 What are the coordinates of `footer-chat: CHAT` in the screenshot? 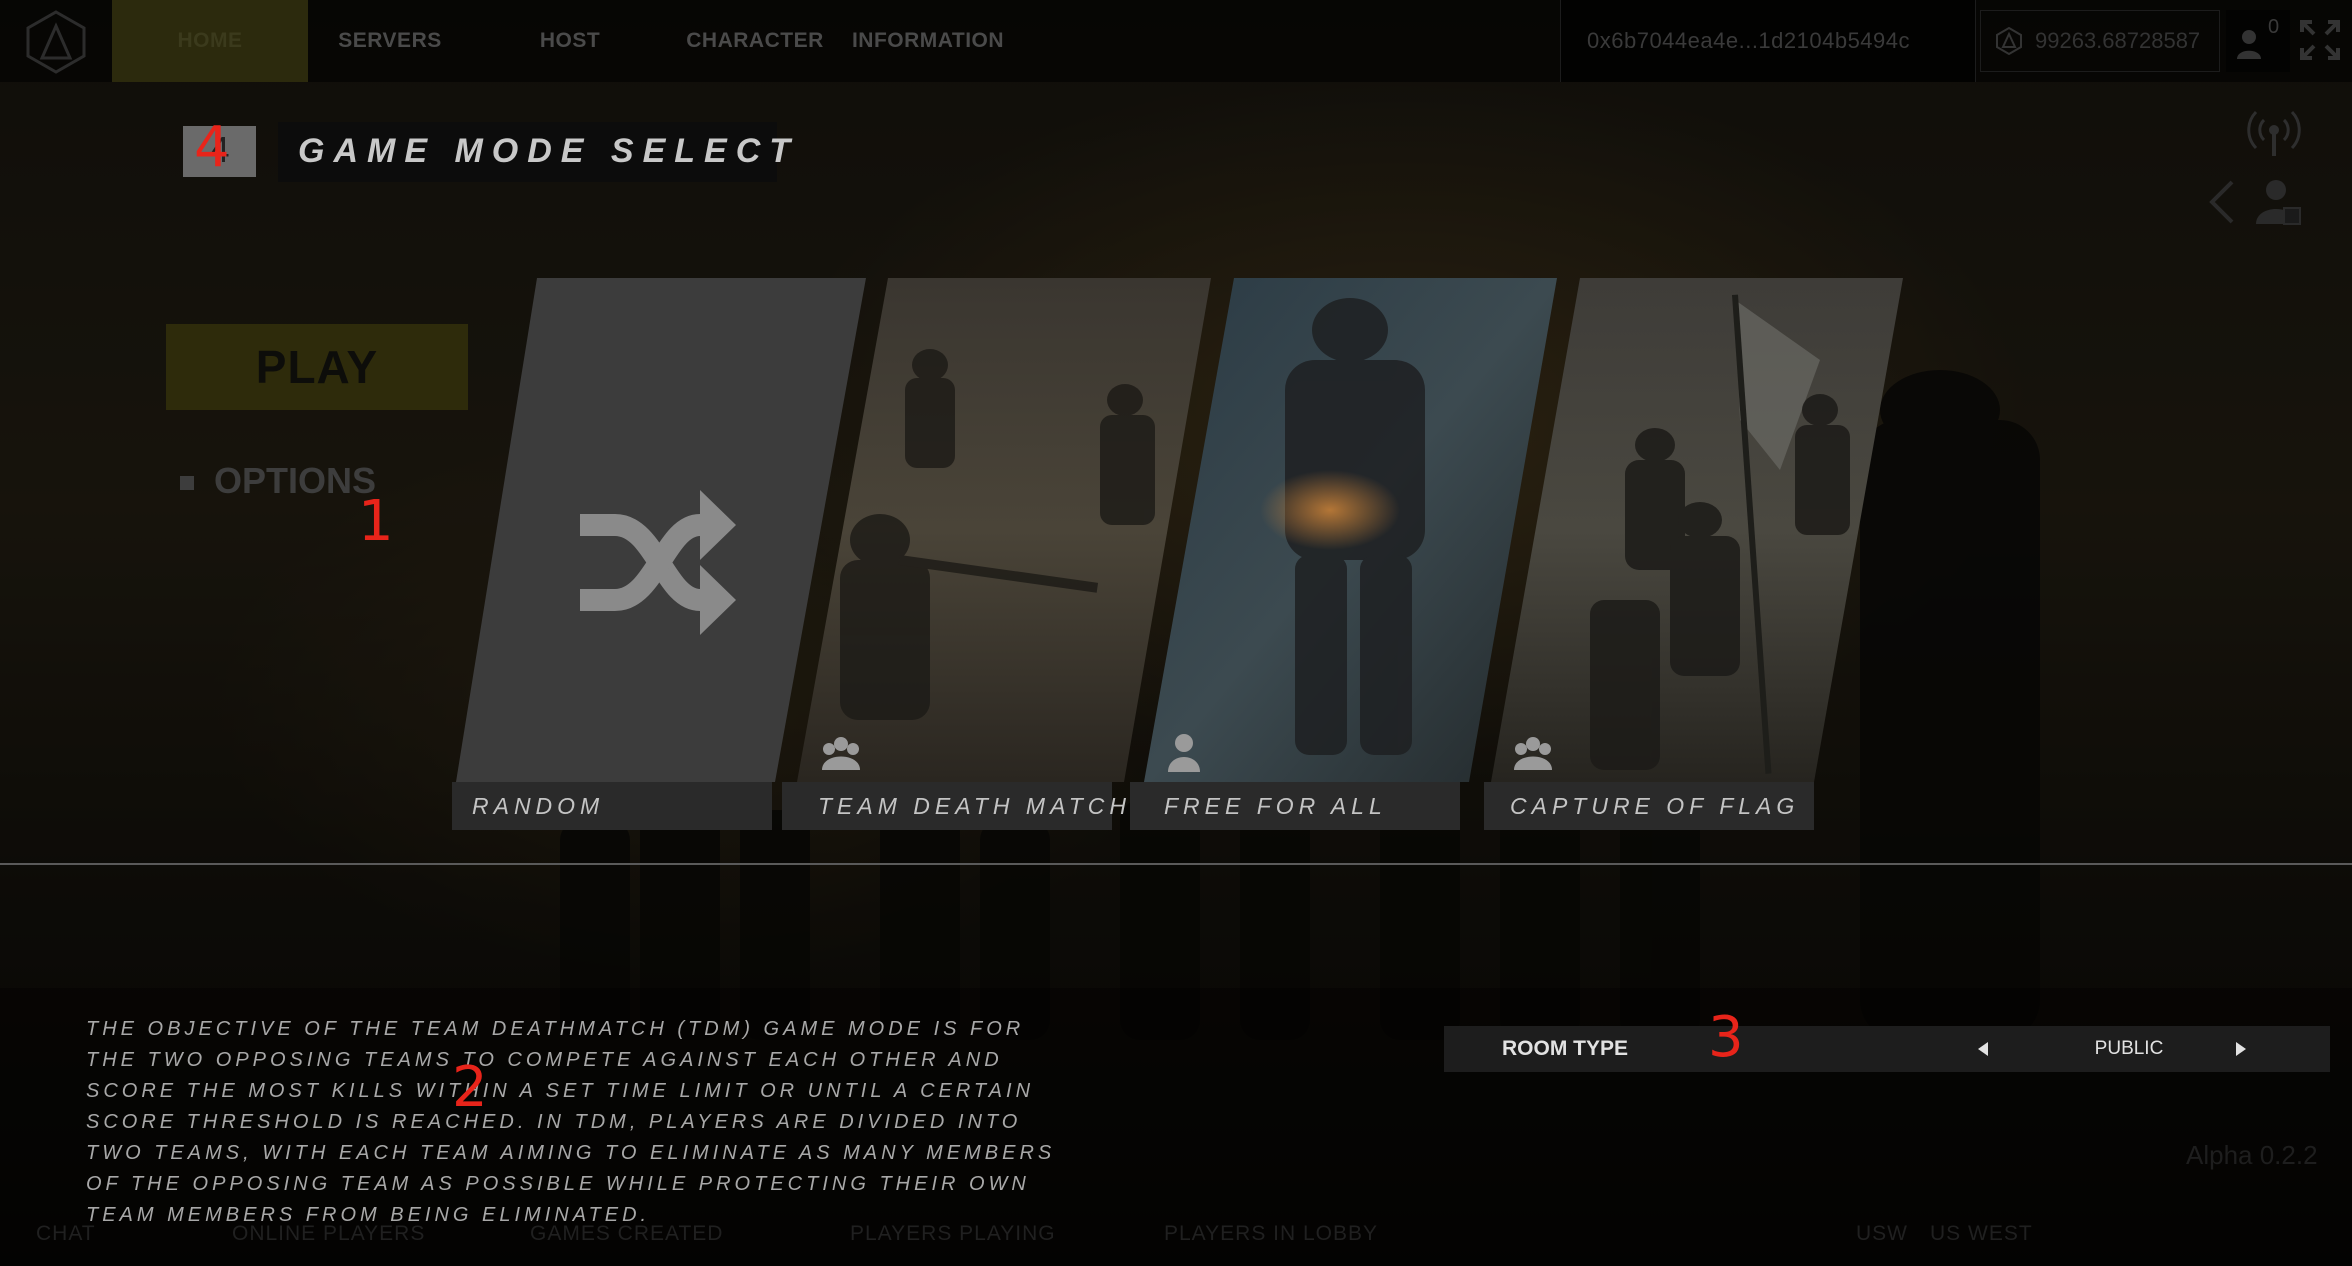 It's located at (66, 1234).